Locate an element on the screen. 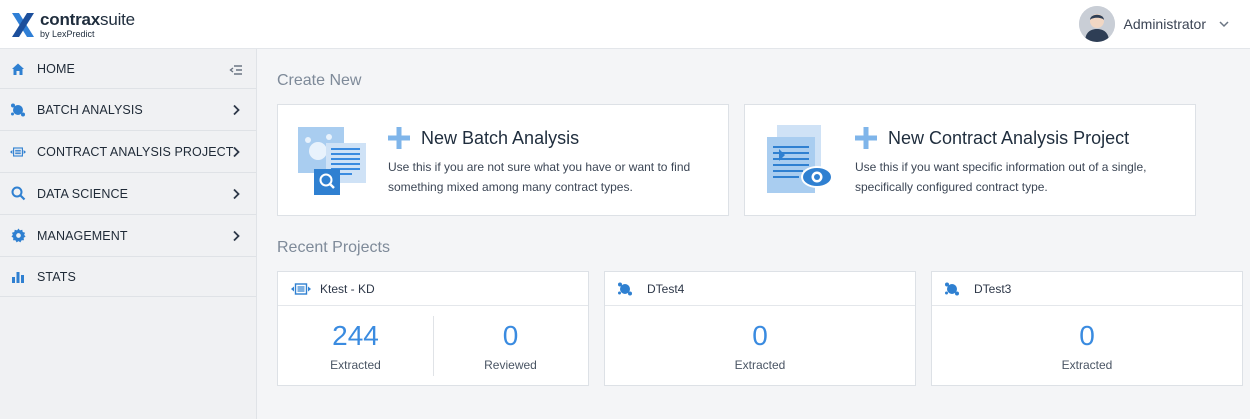  stat-label: Reviewed is located at coordinates (510, 365).